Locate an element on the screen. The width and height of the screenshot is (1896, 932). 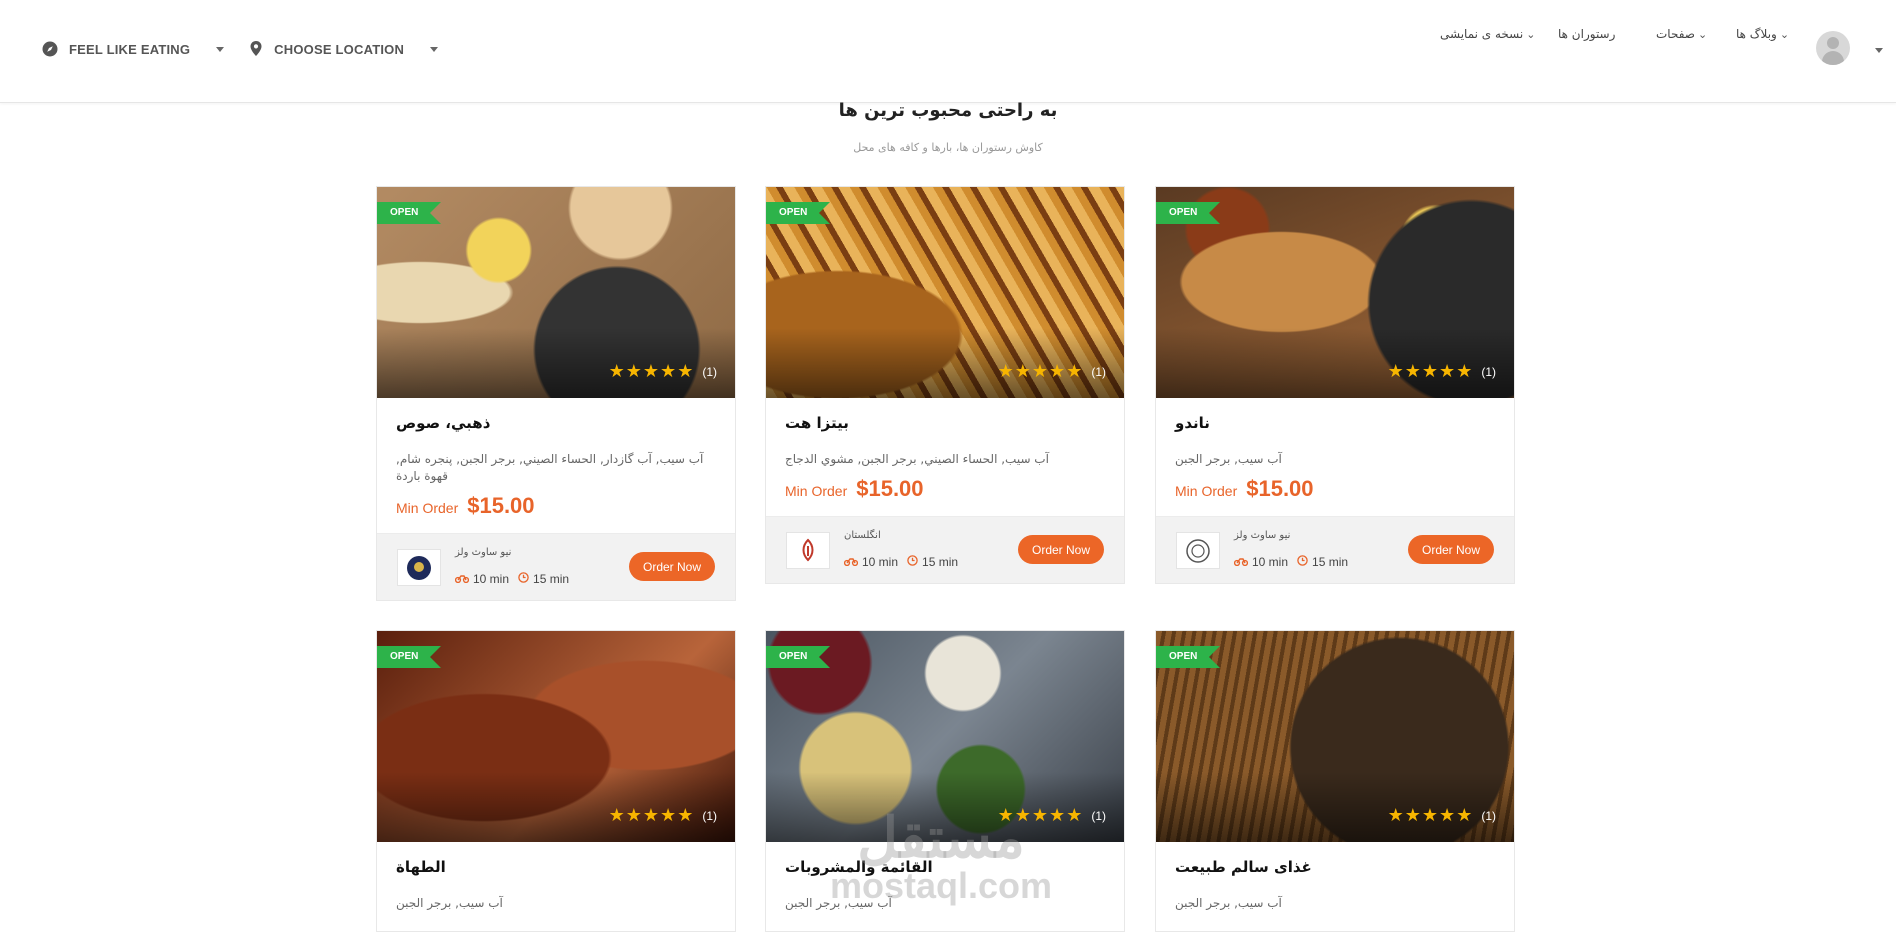
nav-pages-label: صفحات is located at coordinates (1675, 34).